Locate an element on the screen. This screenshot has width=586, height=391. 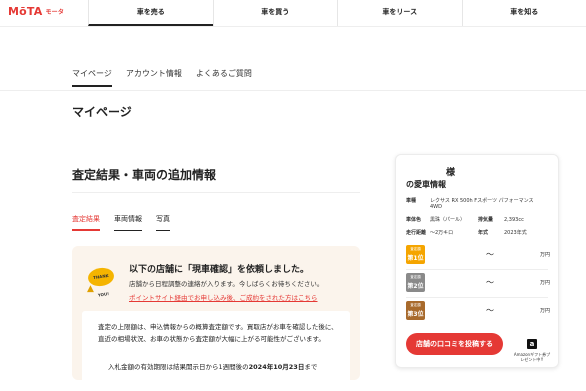
rank-1-badge: 査定額第1位 is located at coordinates (415, 254).